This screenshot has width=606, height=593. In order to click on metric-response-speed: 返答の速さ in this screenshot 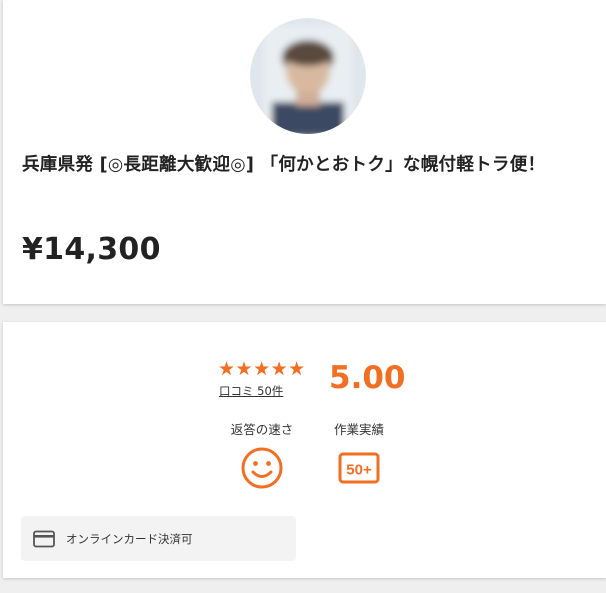, I will do `click(262, 456)`.